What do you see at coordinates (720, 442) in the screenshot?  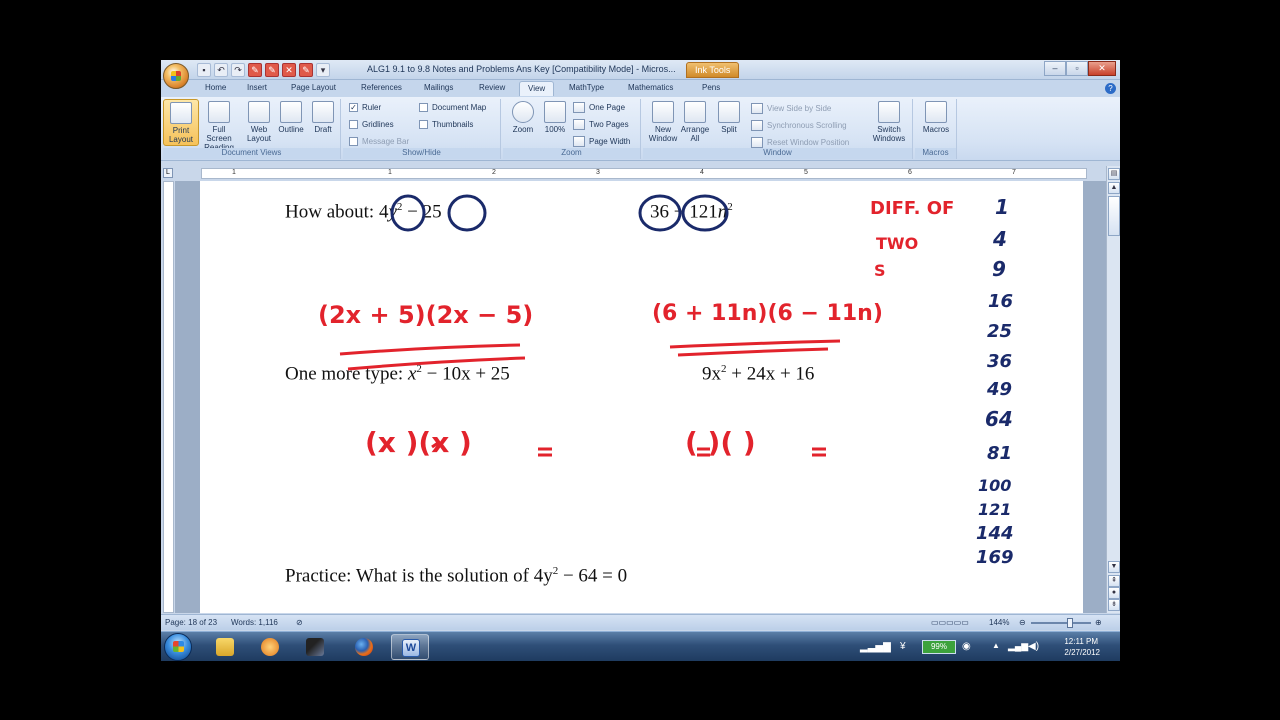 I see `ink-parens-right: ( )( )` at bounding box center [720, 442].